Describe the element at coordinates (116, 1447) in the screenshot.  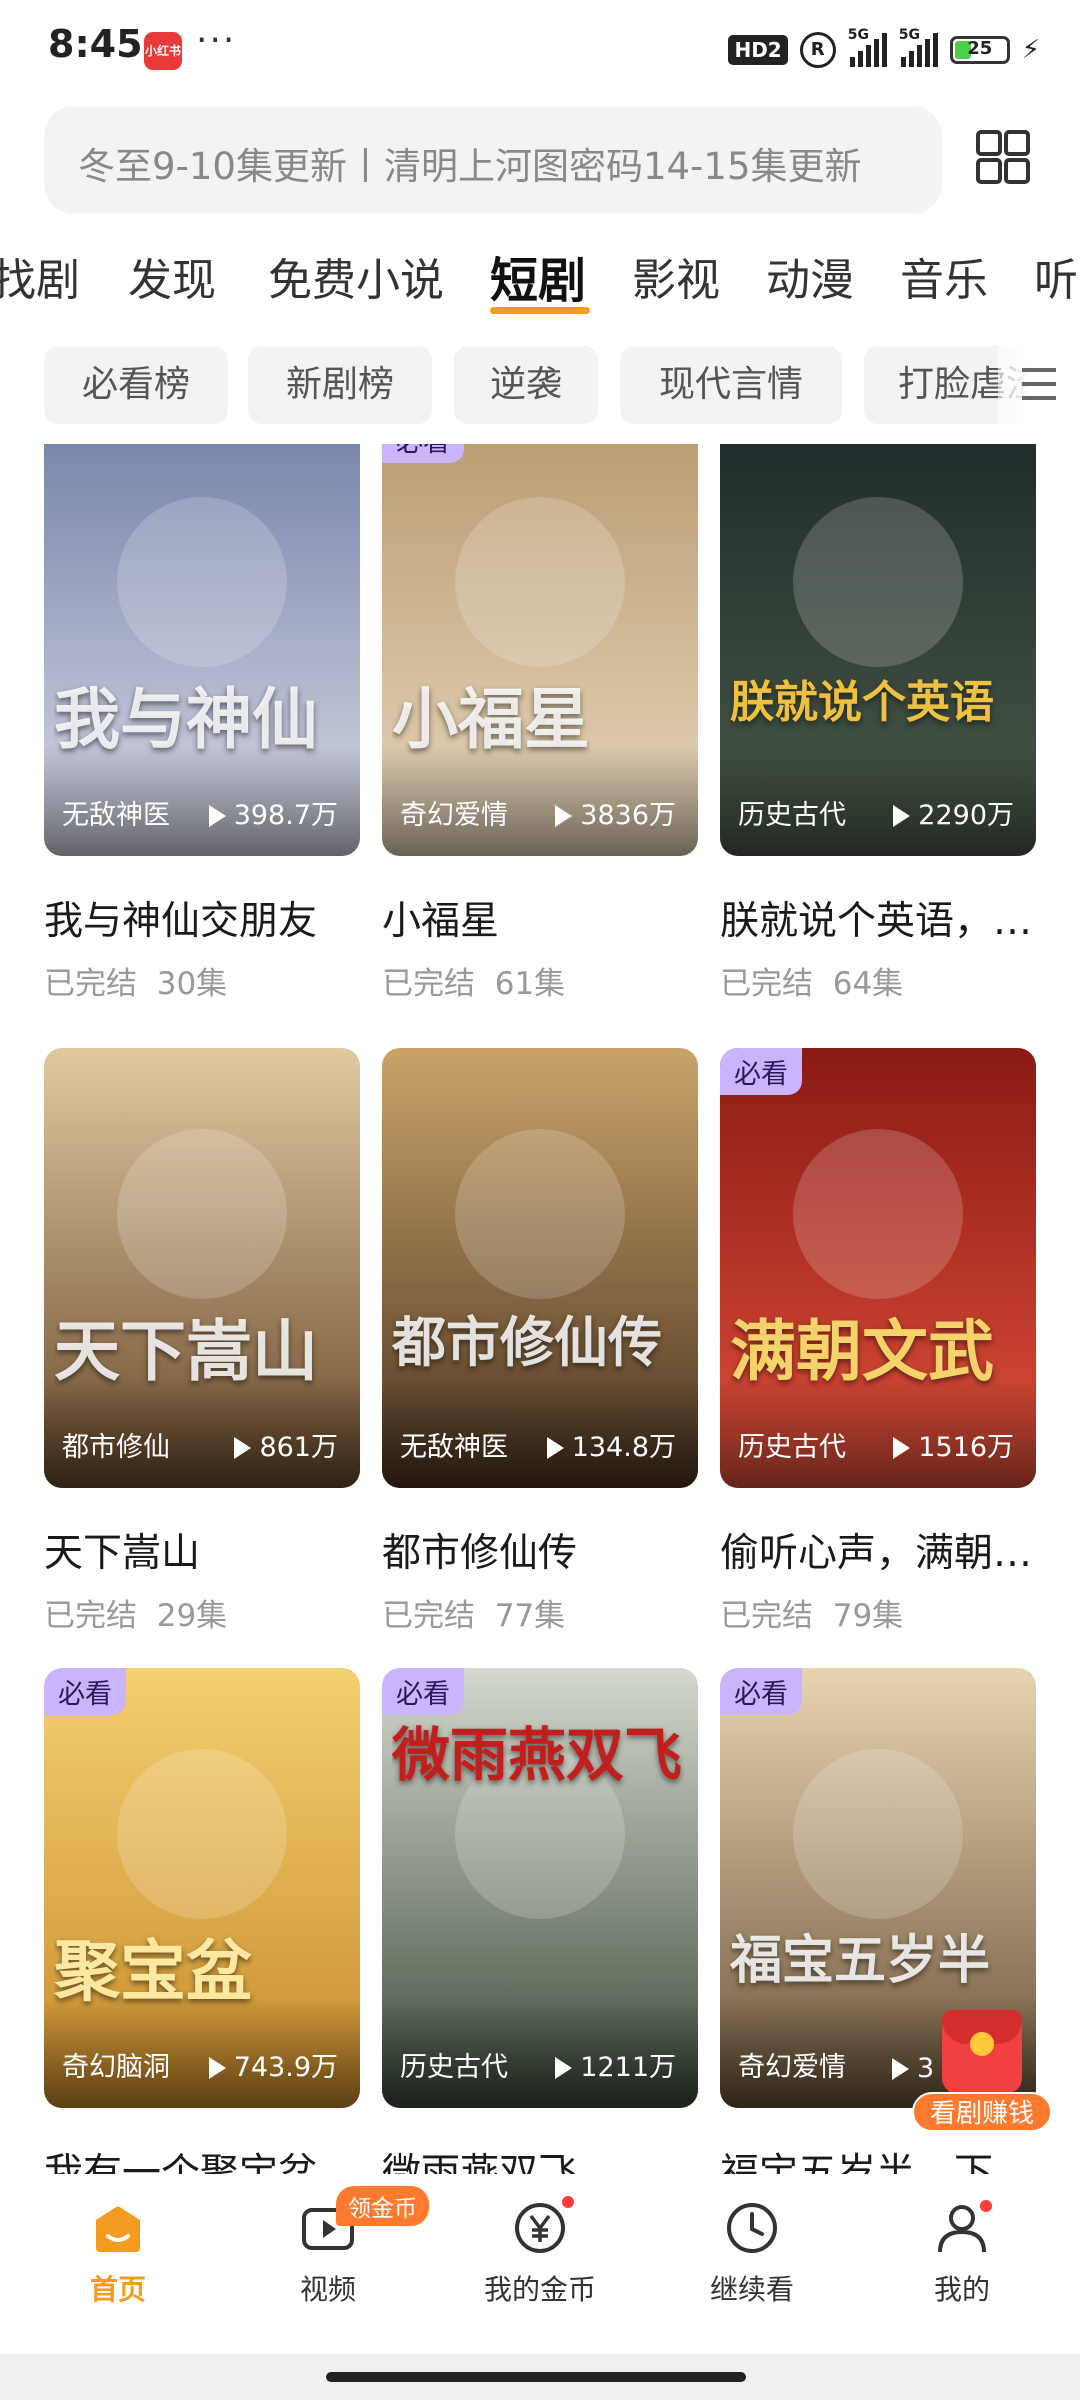
I see `genre-label: 都市修仙` at that location.